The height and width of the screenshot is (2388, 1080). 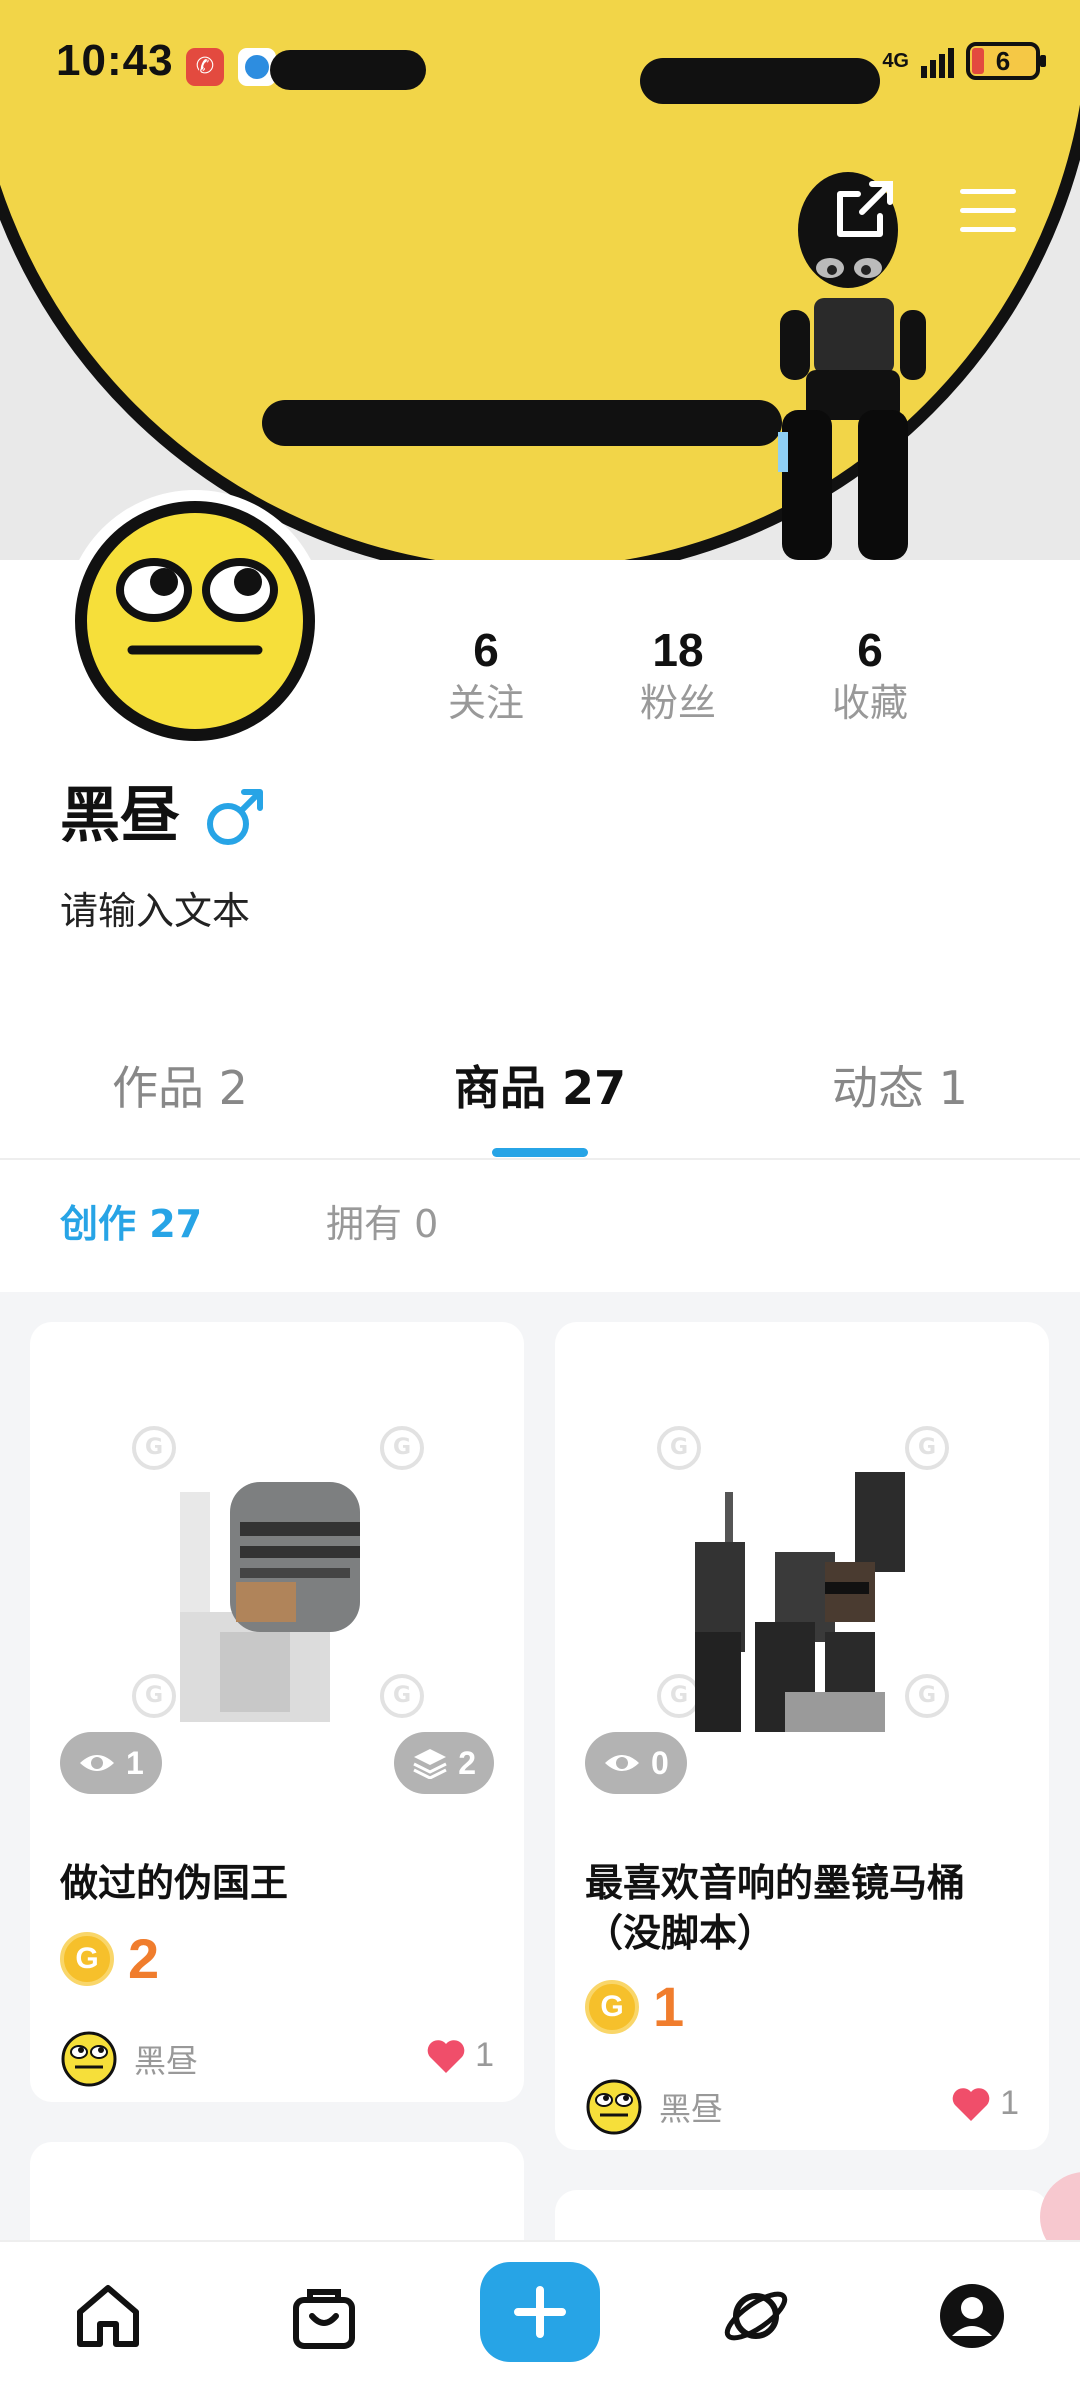 What do you see at coordinates (677, 703) in the screenshot?
I see `stat-label: 粉丝` at bounding box center [677, 703].